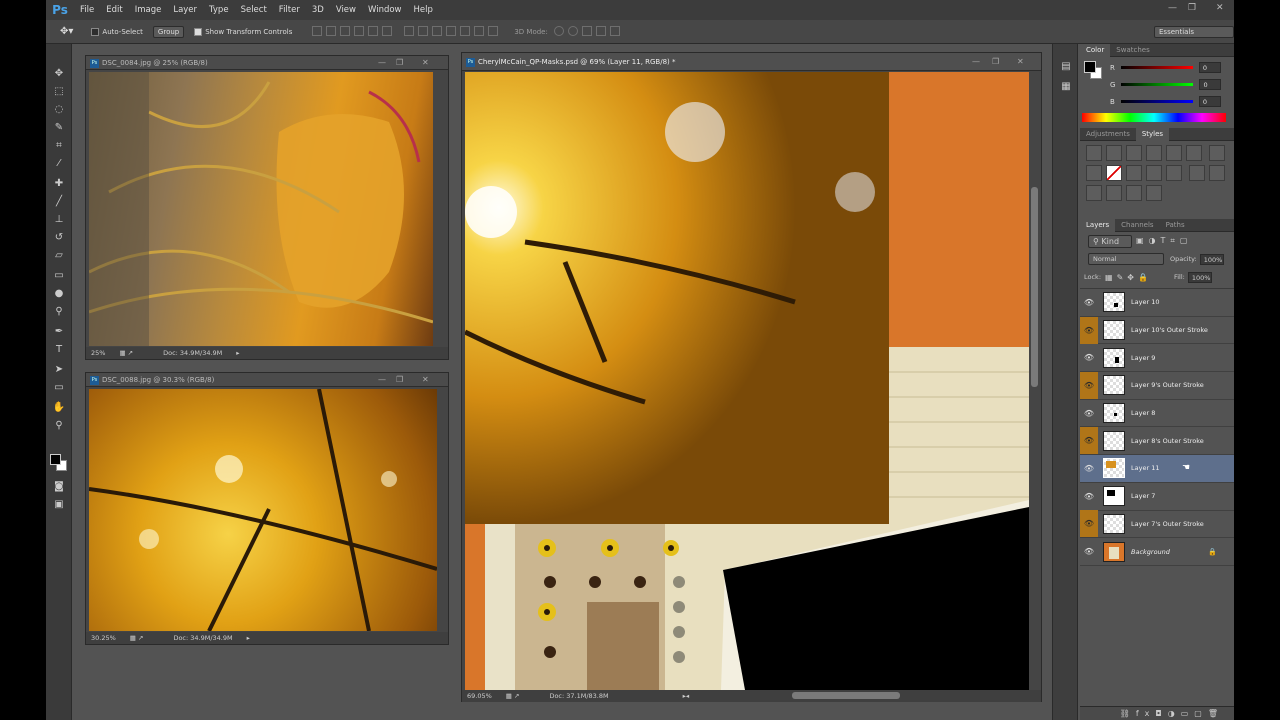 The height and width of the screenshot is (720, 1280). Describe the element at coordinates (451, 31) in the screenshot. I see `distribute-icons` at that location.